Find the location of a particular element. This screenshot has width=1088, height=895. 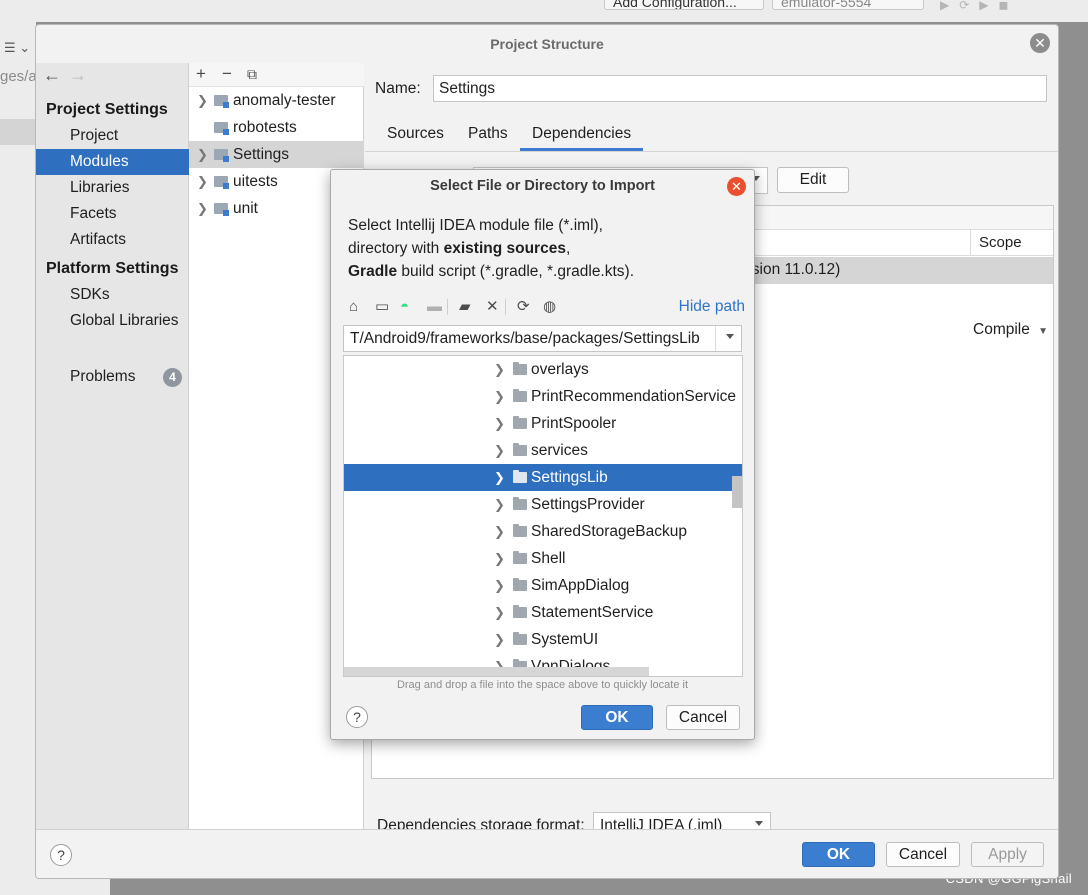

path-history-dropdown is located at coordinates (728, 338).